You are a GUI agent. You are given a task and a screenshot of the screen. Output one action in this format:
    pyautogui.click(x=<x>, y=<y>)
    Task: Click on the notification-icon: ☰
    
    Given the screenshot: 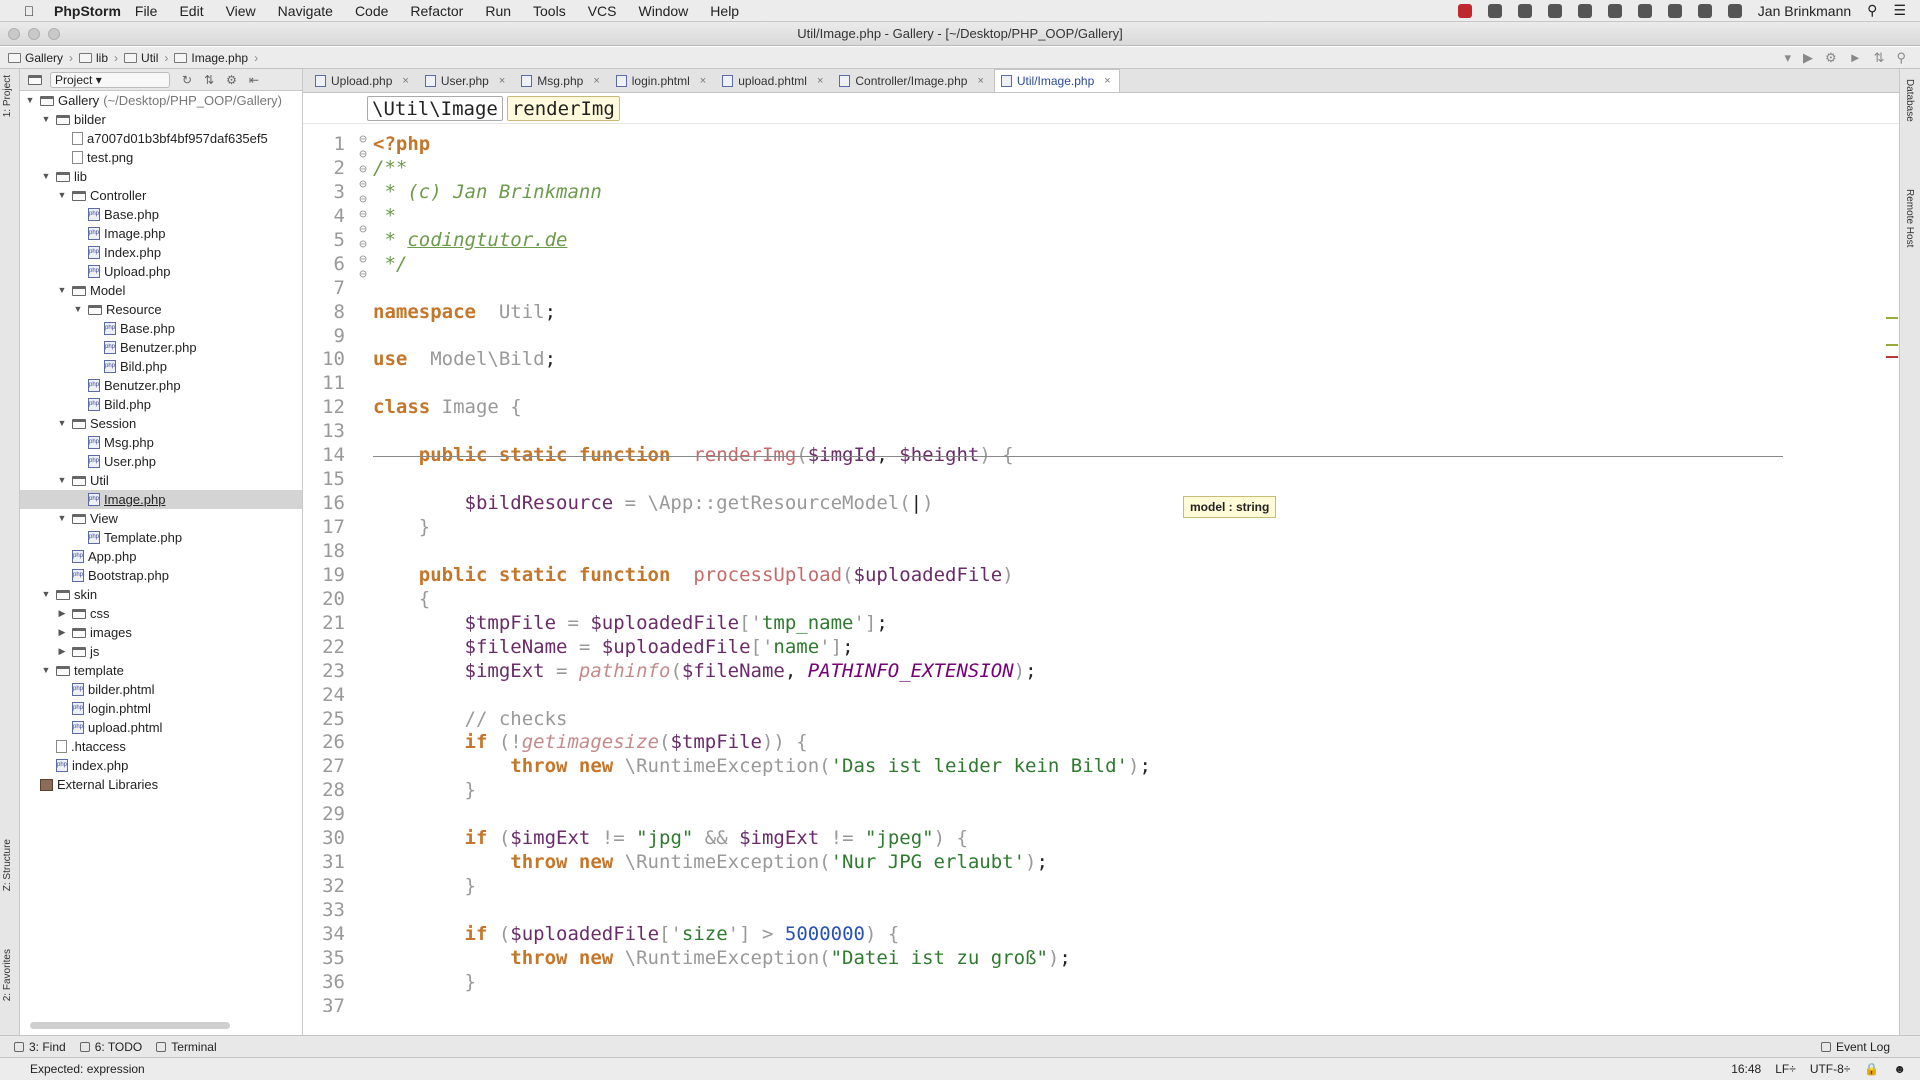 What is the action you would take?
    pyautogui.click(x=1899, y=10)
    